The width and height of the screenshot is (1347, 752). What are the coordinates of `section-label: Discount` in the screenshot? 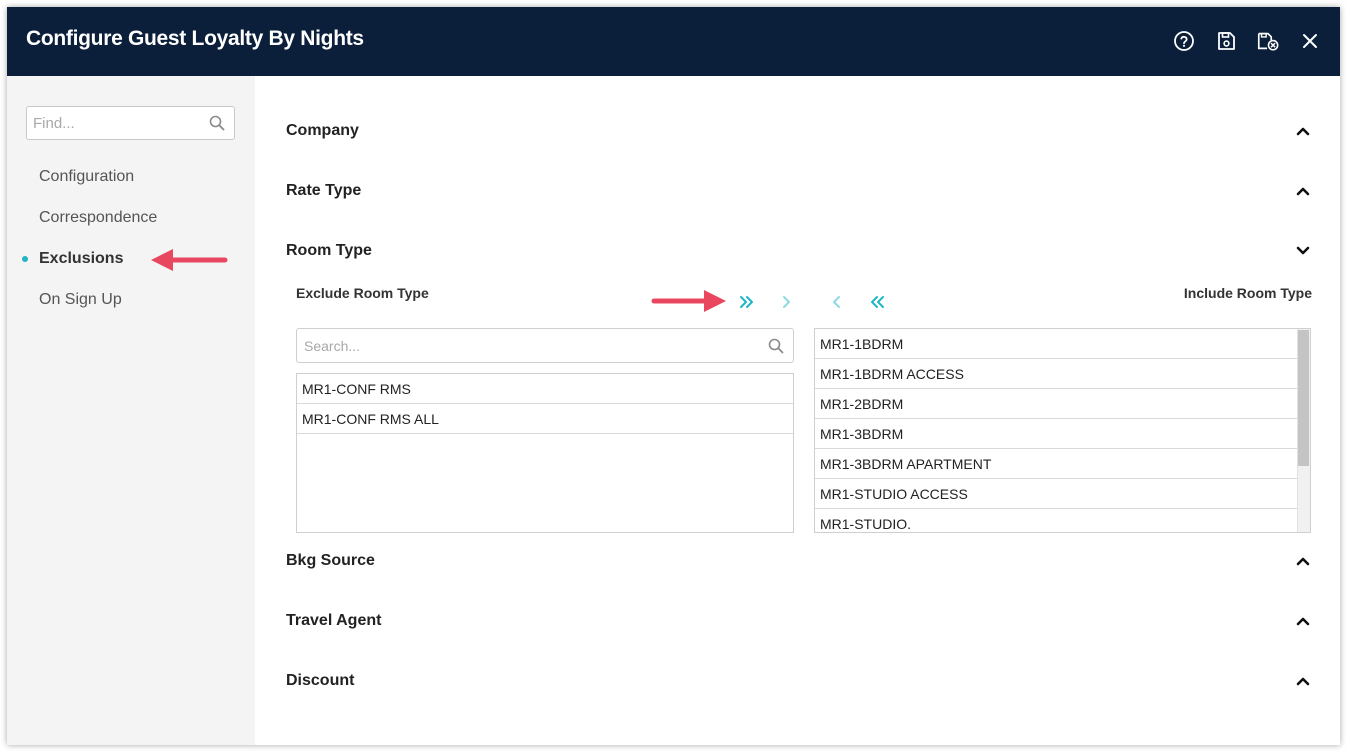 It's located at (320, 680).